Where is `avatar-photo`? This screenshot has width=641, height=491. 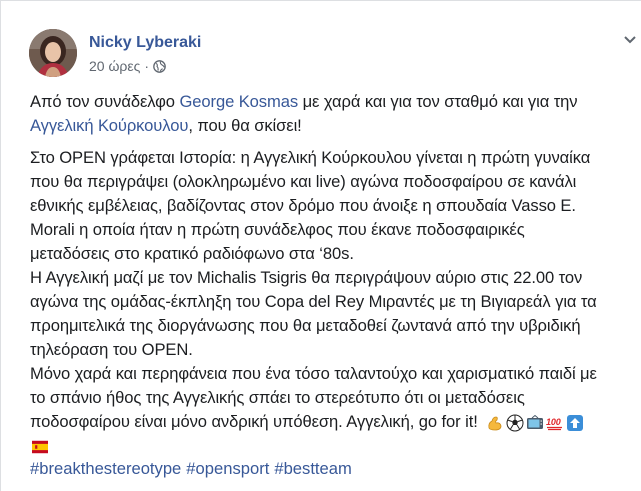
avatar-photo is located at coordinates (53, 53).